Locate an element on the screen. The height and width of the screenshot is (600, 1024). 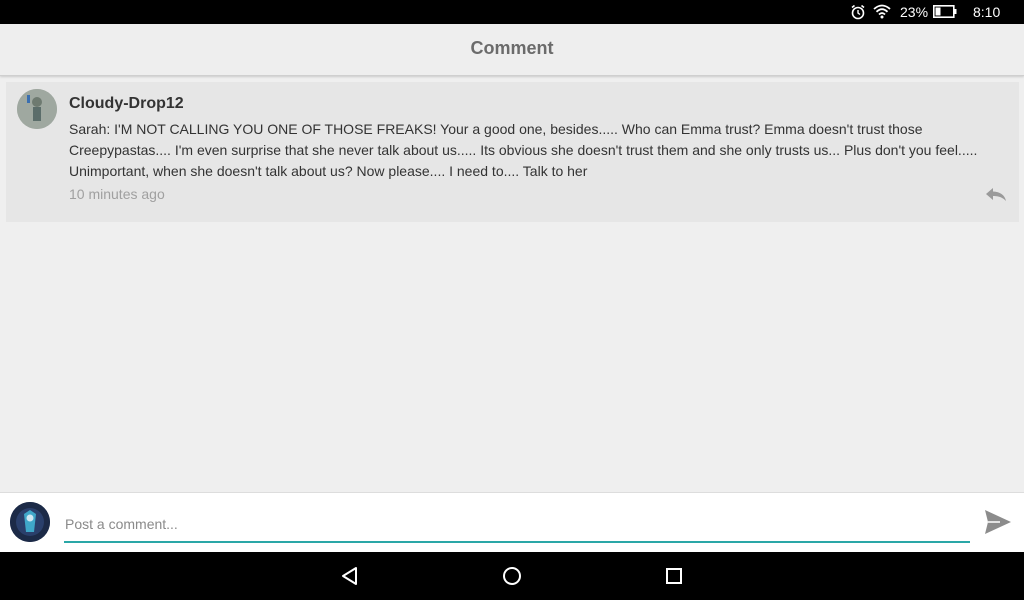
home-icon is located at coordinates (512, 576).